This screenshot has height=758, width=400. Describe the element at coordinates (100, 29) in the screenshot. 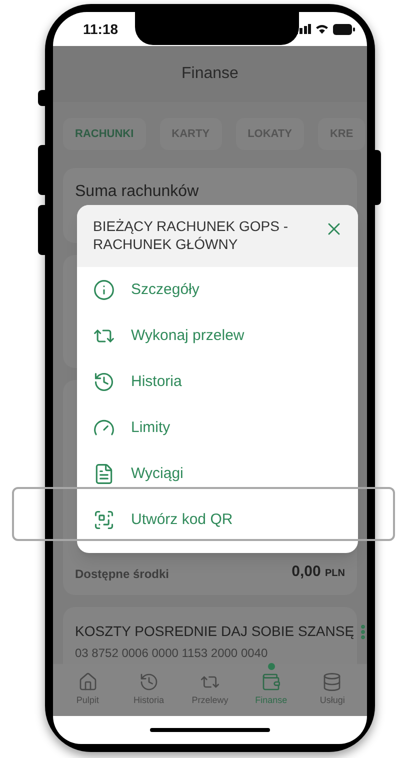

I see `status-time: 11:18` at that location.